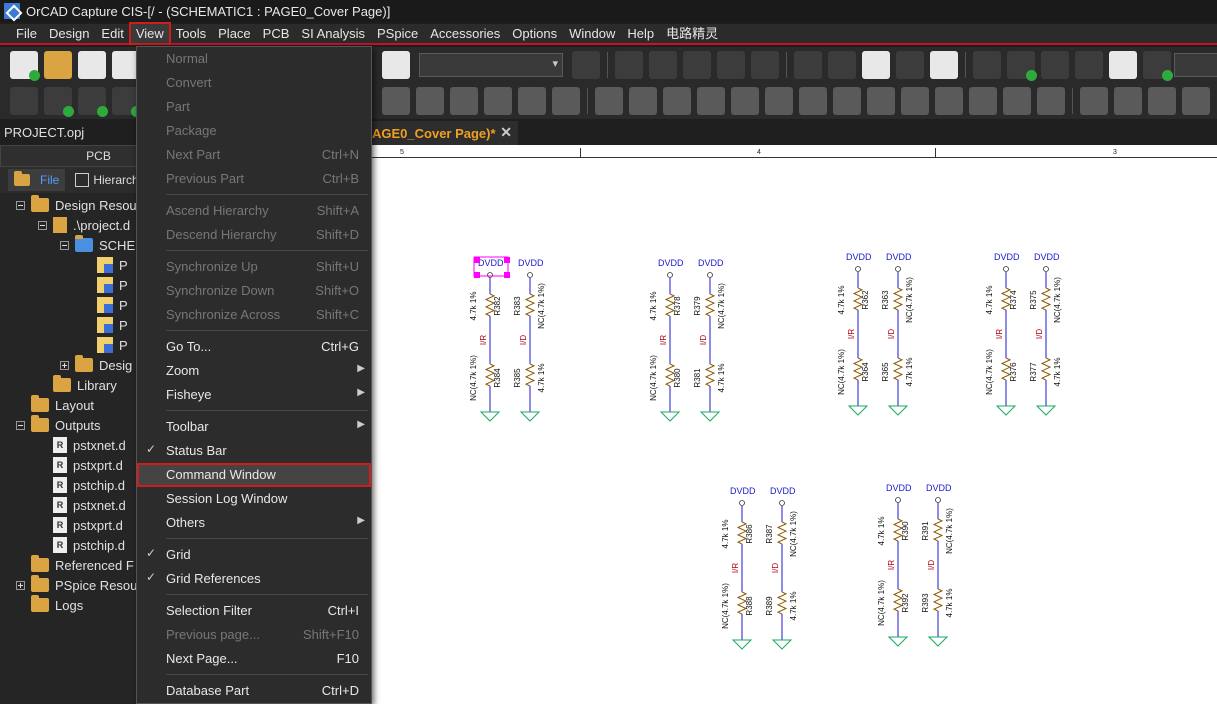 Image resolution: width=1217 pixels, height=704 pixels. Describe the element at coordinates (910, 65) in the screenshot. I see `drc-icon` at that location.